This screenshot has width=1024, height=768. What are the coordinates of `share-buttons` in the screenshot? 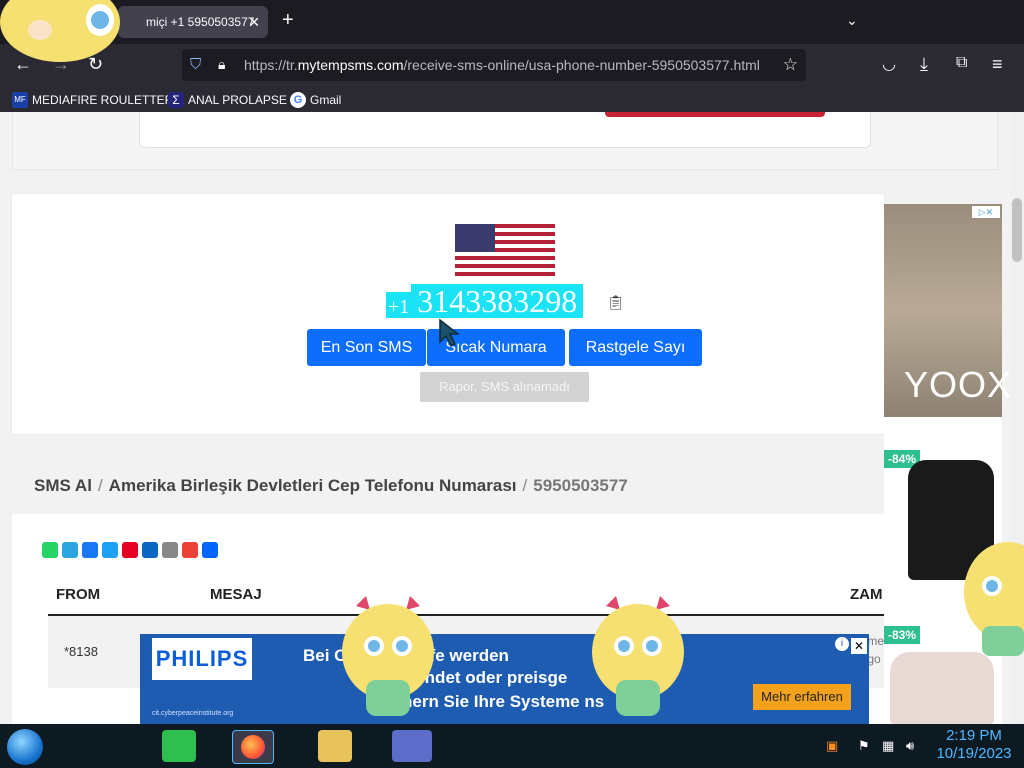 It's located at (130, 550).